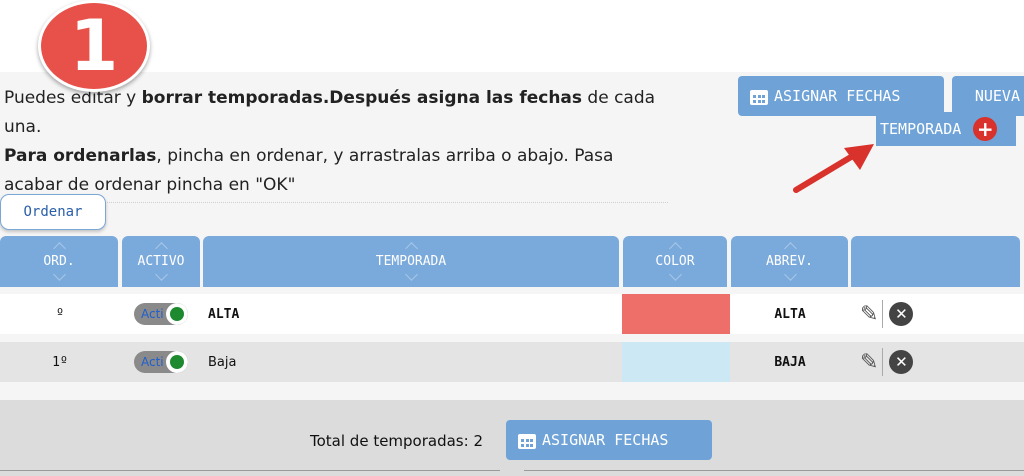 This screenshot has height=476, width=1024. Describe the element at coordinates (790, 362) in the screenshot. I see `row-abrev: BAJA` at that location.